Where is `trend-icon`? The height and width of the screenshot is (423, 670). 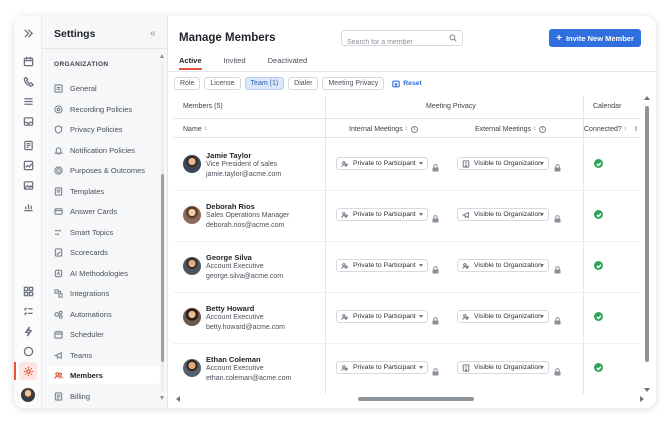 trend-icon is located at coordinates (28, 206).